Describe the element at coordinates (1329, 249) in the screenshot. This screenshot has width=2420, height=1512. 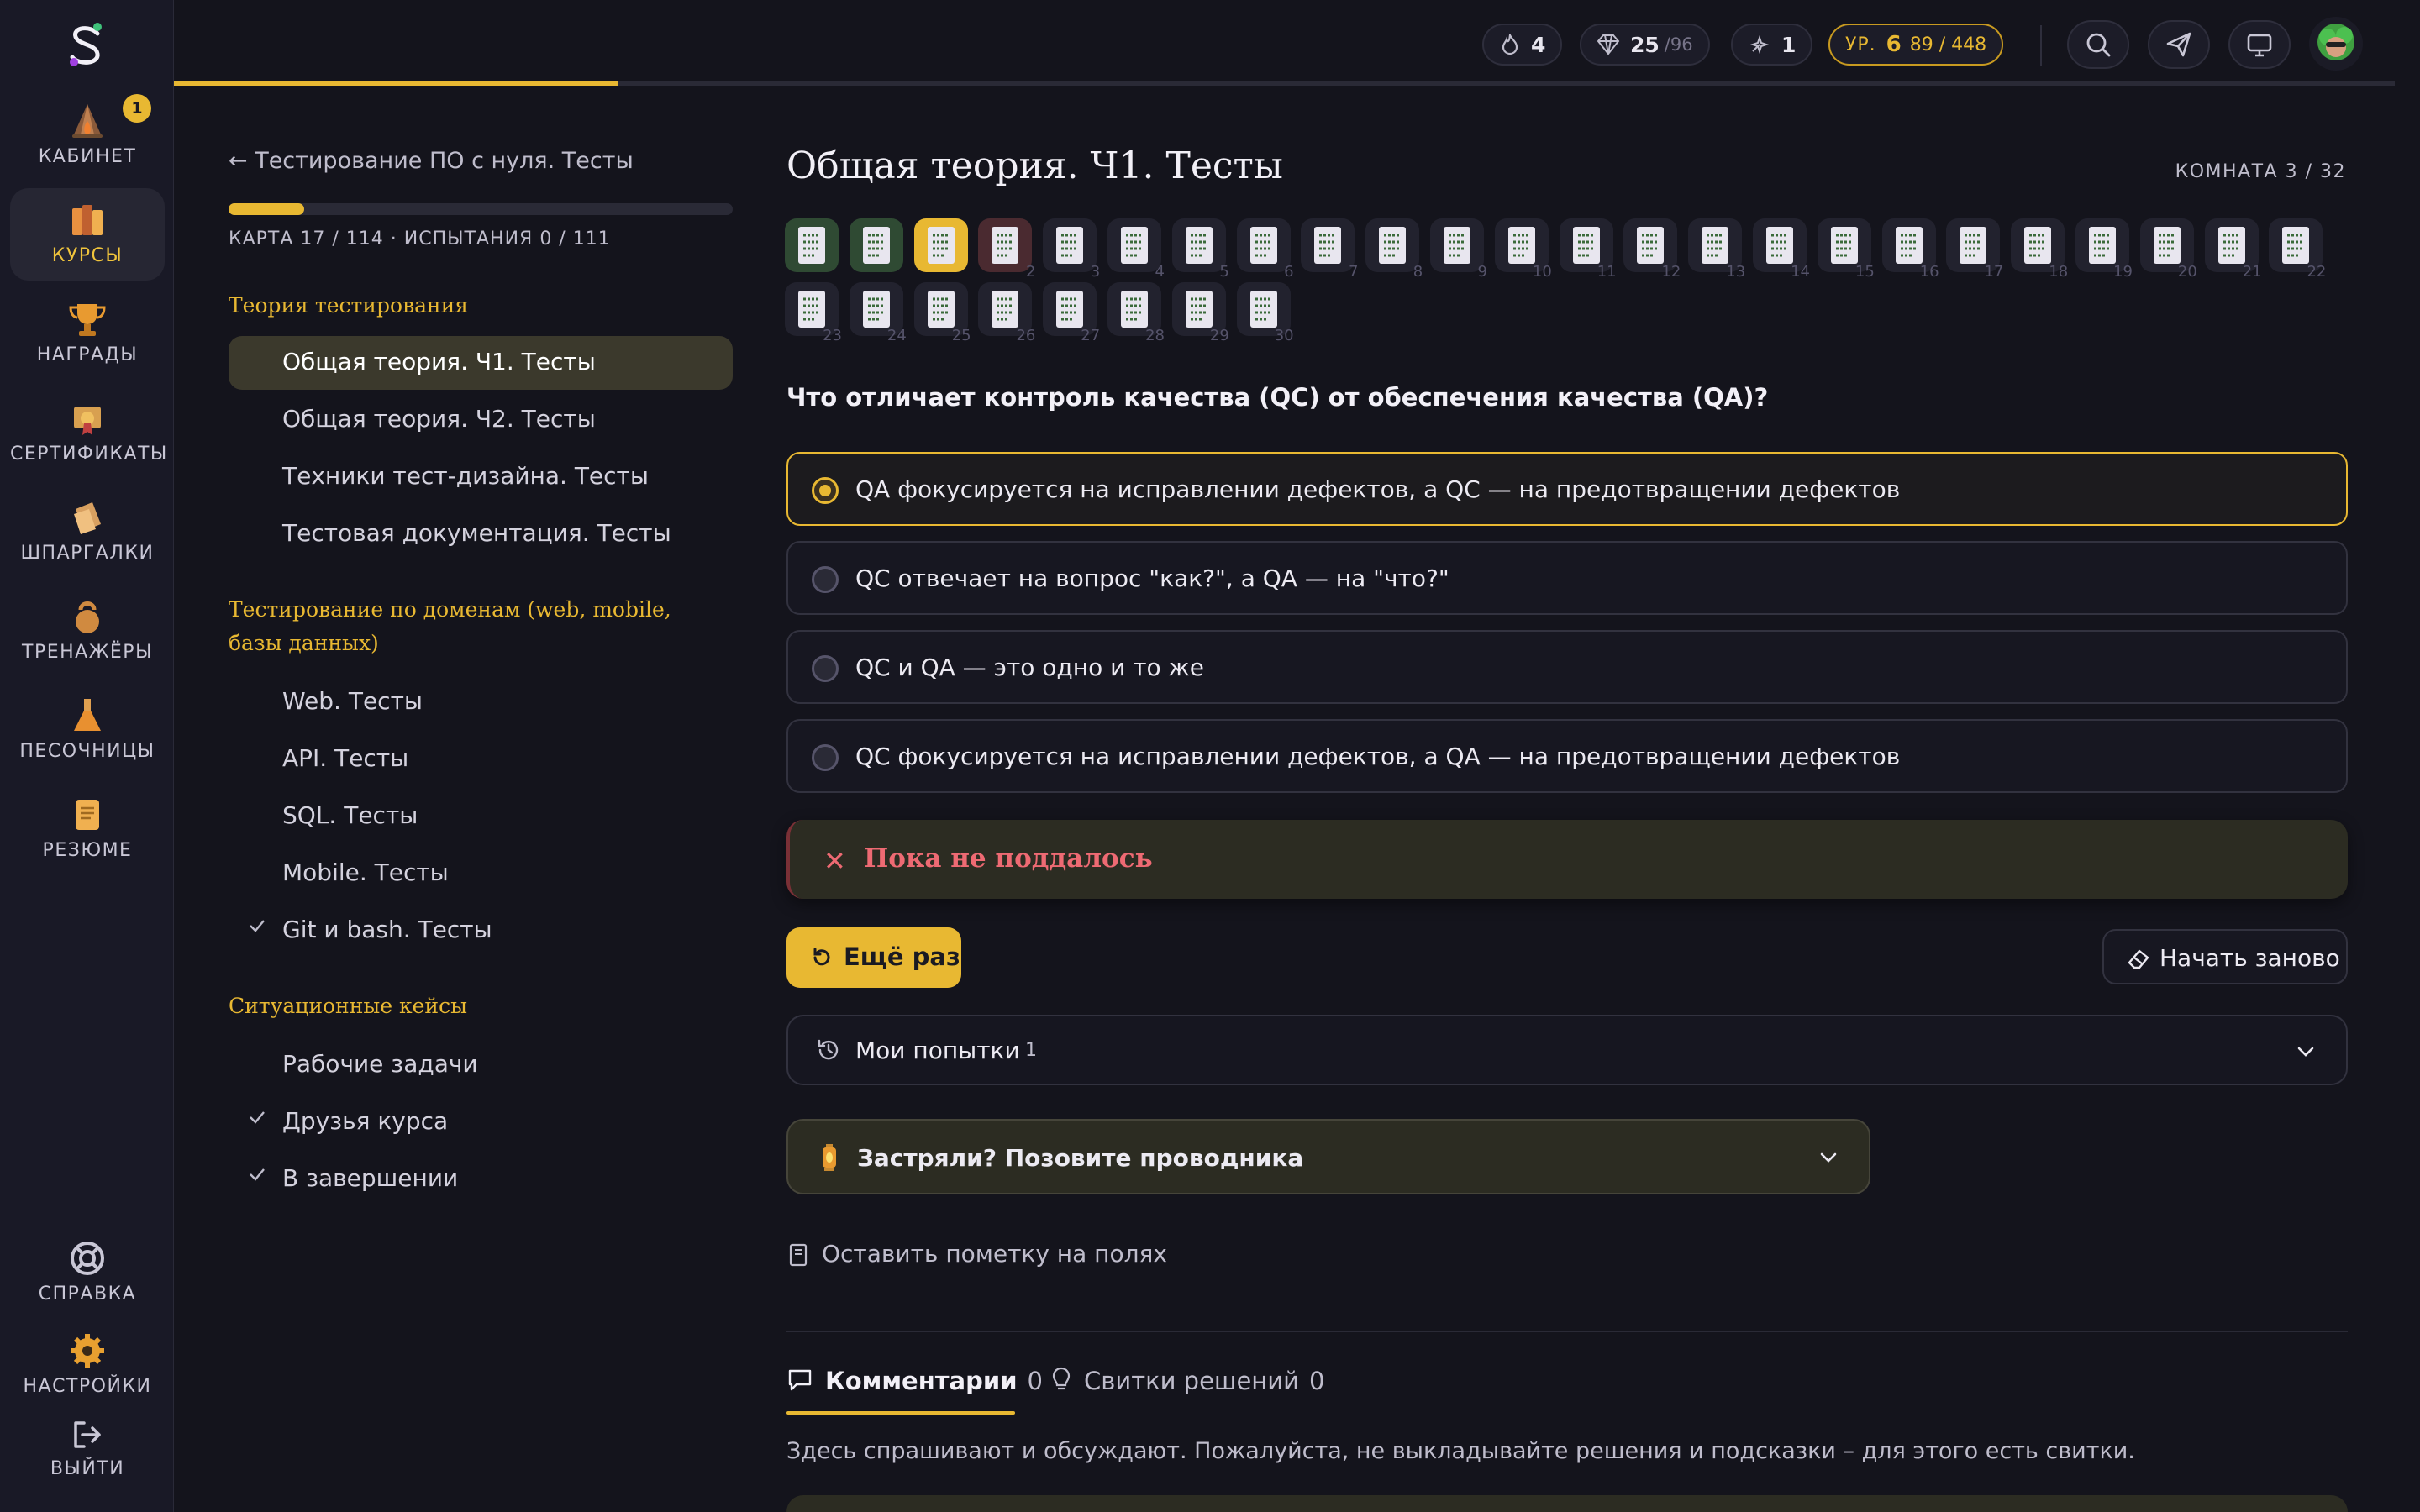
I see `room-tile: 7` at that location.